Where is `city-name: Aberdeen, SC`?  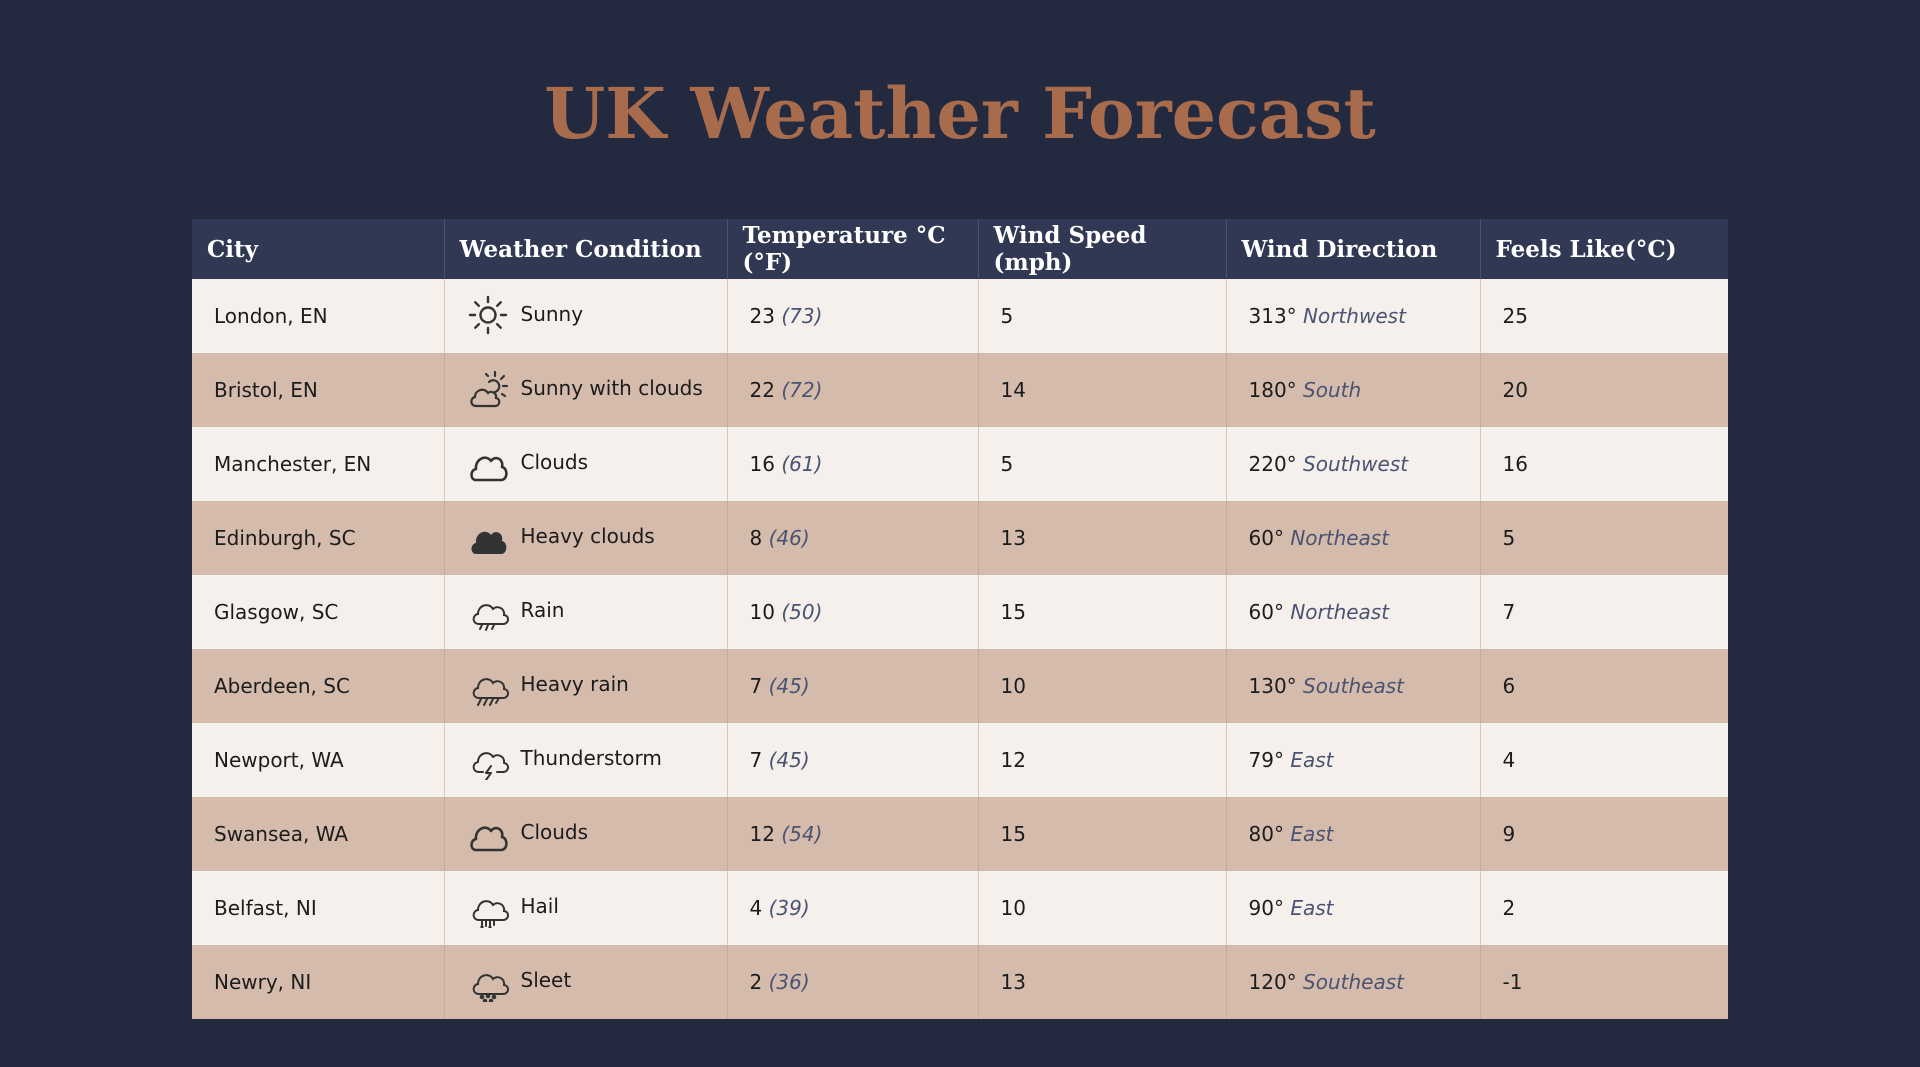 city-name: Aberdeen, SC is located at coordinates (282, 686).